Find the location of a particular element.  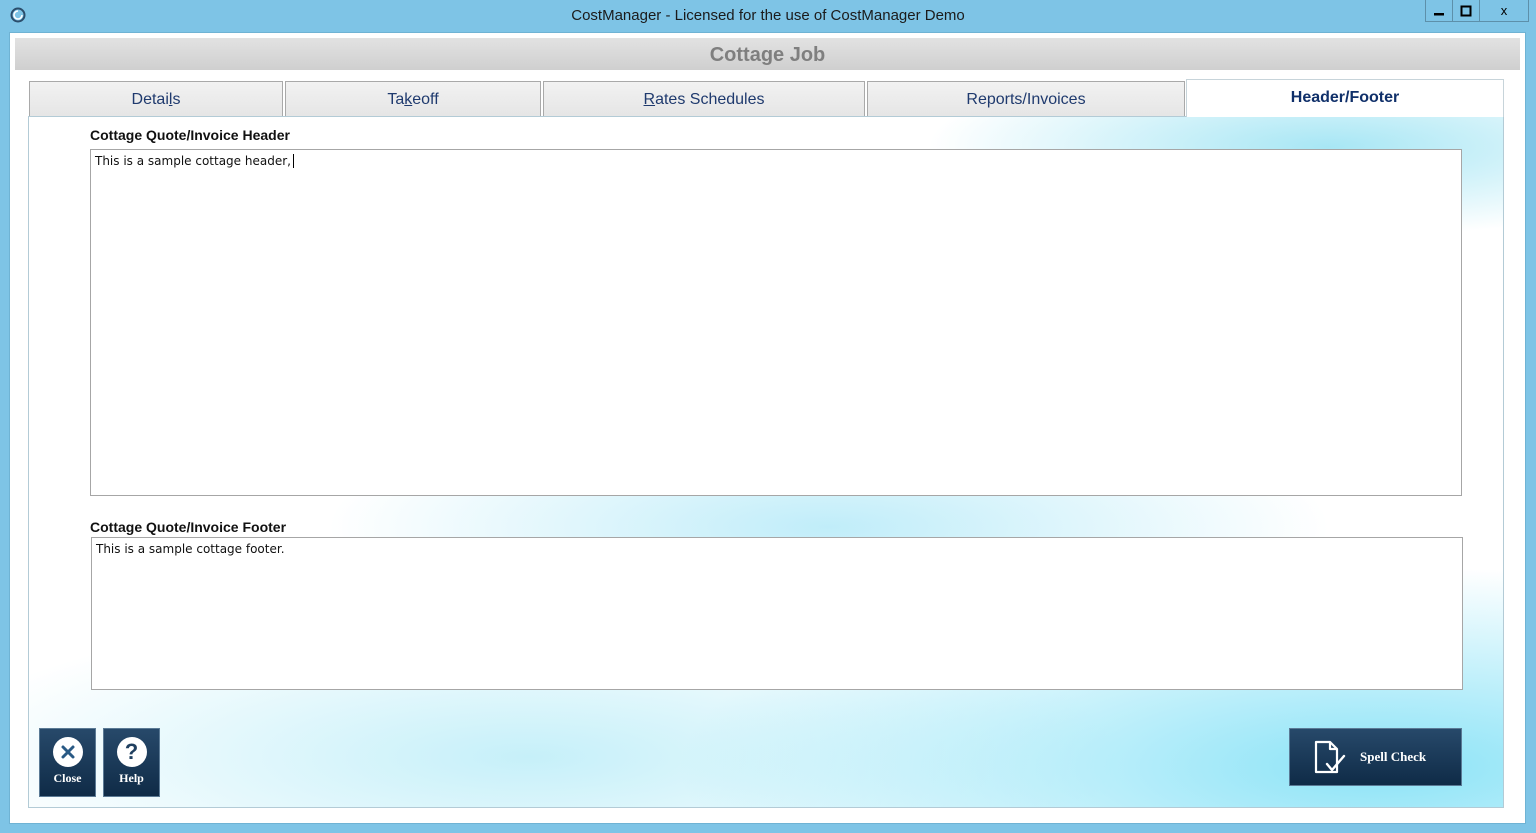

tab-rates-schedules: Rates Schedules is located at coordinates (704, 99).